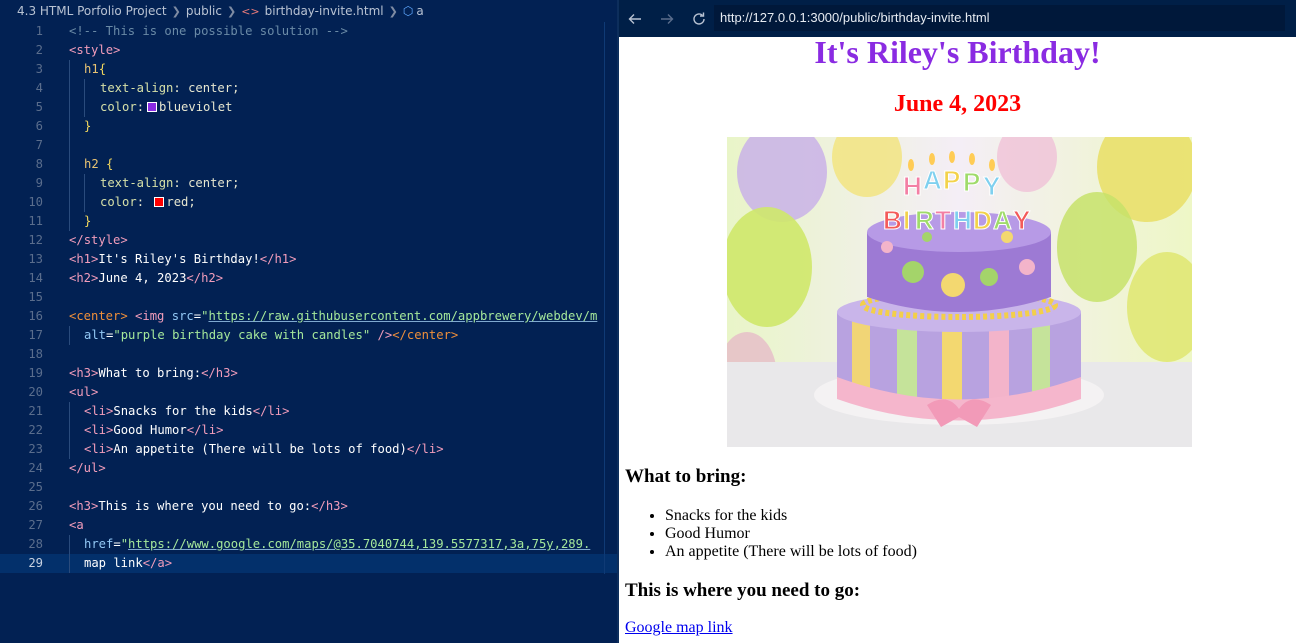  I want to click on line-number: 23, so click(35, 449).